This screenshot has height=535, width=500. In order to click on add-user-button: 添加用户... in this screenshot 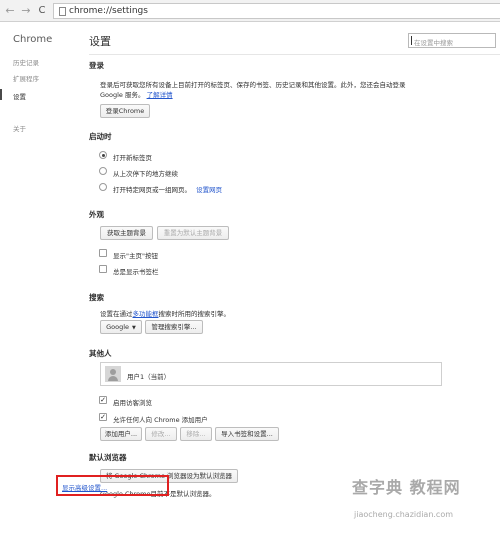, I will do `click(121, 434)`.